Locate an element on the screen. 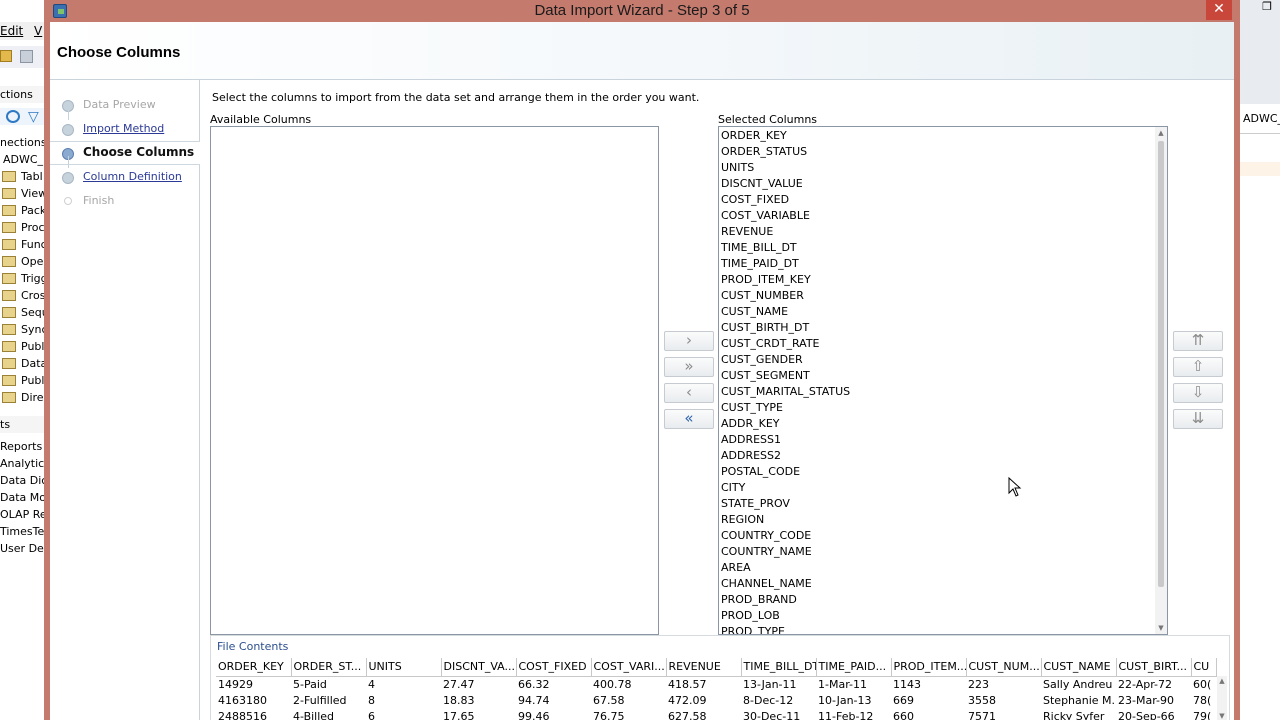 Image resolution: width=1280 pixels, height=720 pixels. list-item: PROD_LOB is located at coordinates (937, 616).